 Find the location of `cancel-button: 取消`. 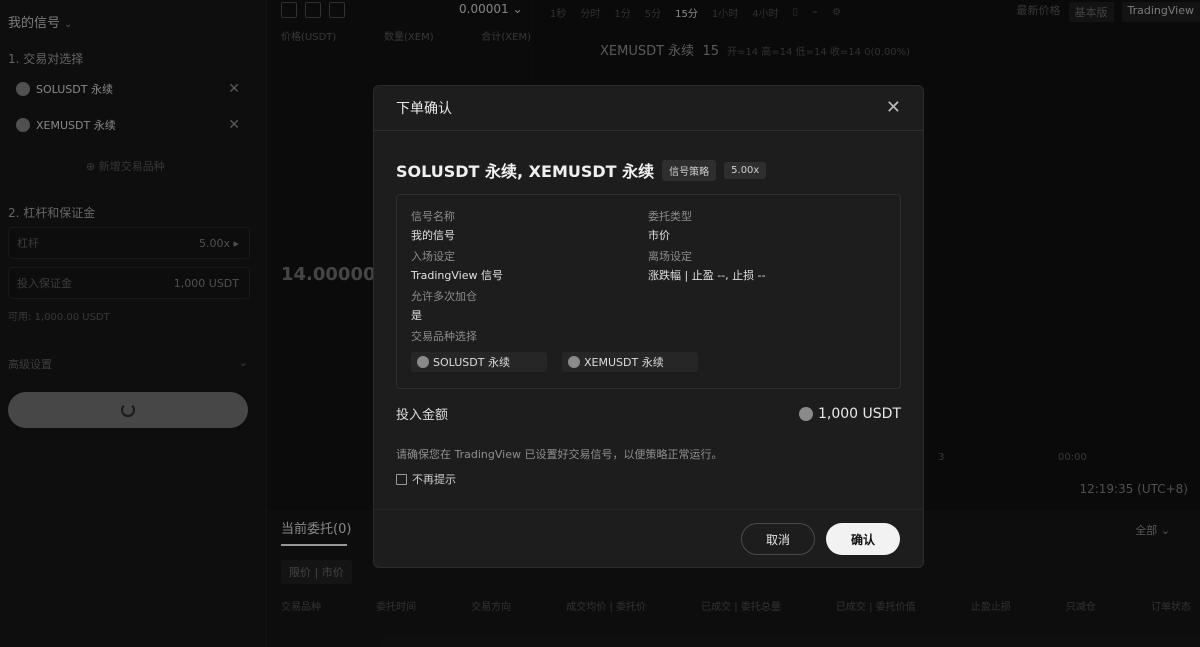

cancel-button: 取消 is located at coordinates (778, 539).